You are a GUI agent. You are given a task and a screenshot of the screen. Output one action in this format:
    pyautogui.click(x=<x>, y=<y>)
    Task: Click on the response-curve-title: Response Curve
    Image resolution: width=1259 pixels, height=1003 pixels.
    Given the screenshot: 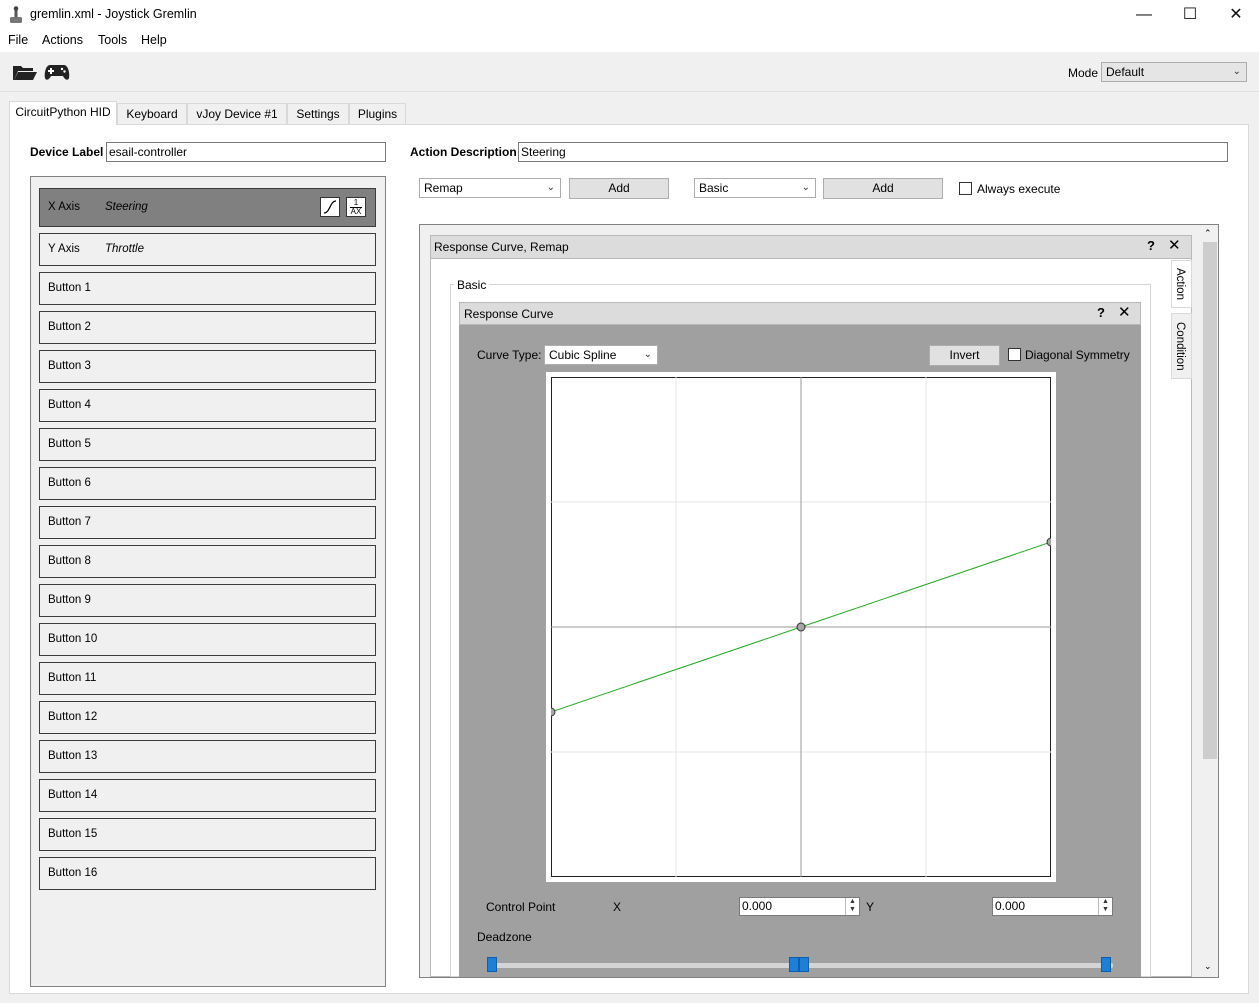 What is the action you would take?
    pyautogui.click(x=509, y=314)
    